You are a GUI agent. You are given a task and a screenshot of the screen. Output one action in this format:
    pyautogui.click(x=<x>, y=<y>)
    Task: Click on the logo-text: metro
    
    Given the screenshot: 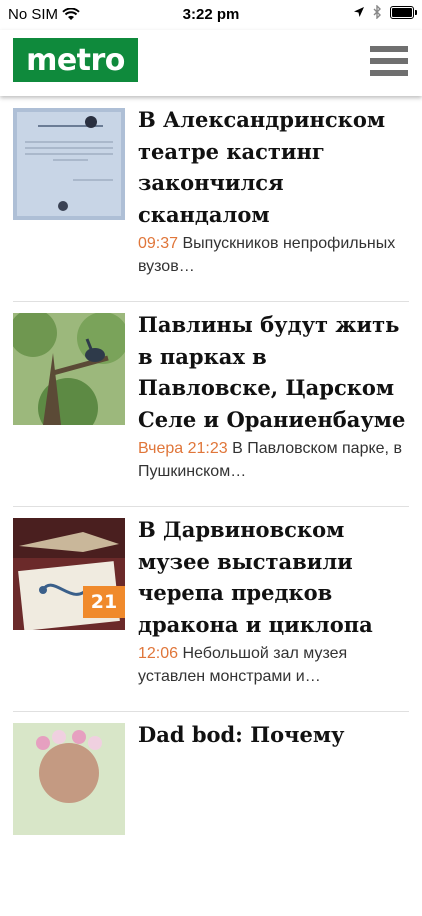 What is the action you would take?
    pyautogui.click(x=75, y=60)
    